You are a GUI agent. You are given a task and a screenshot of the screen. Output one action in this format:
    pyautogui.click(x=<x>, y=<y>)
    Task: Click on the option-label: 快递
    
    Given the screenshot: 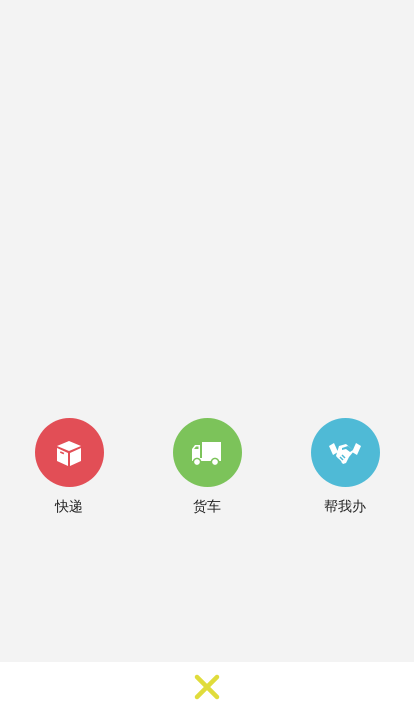 What is the action you would take?
    pyautogui.click(x=69, y=507)
    